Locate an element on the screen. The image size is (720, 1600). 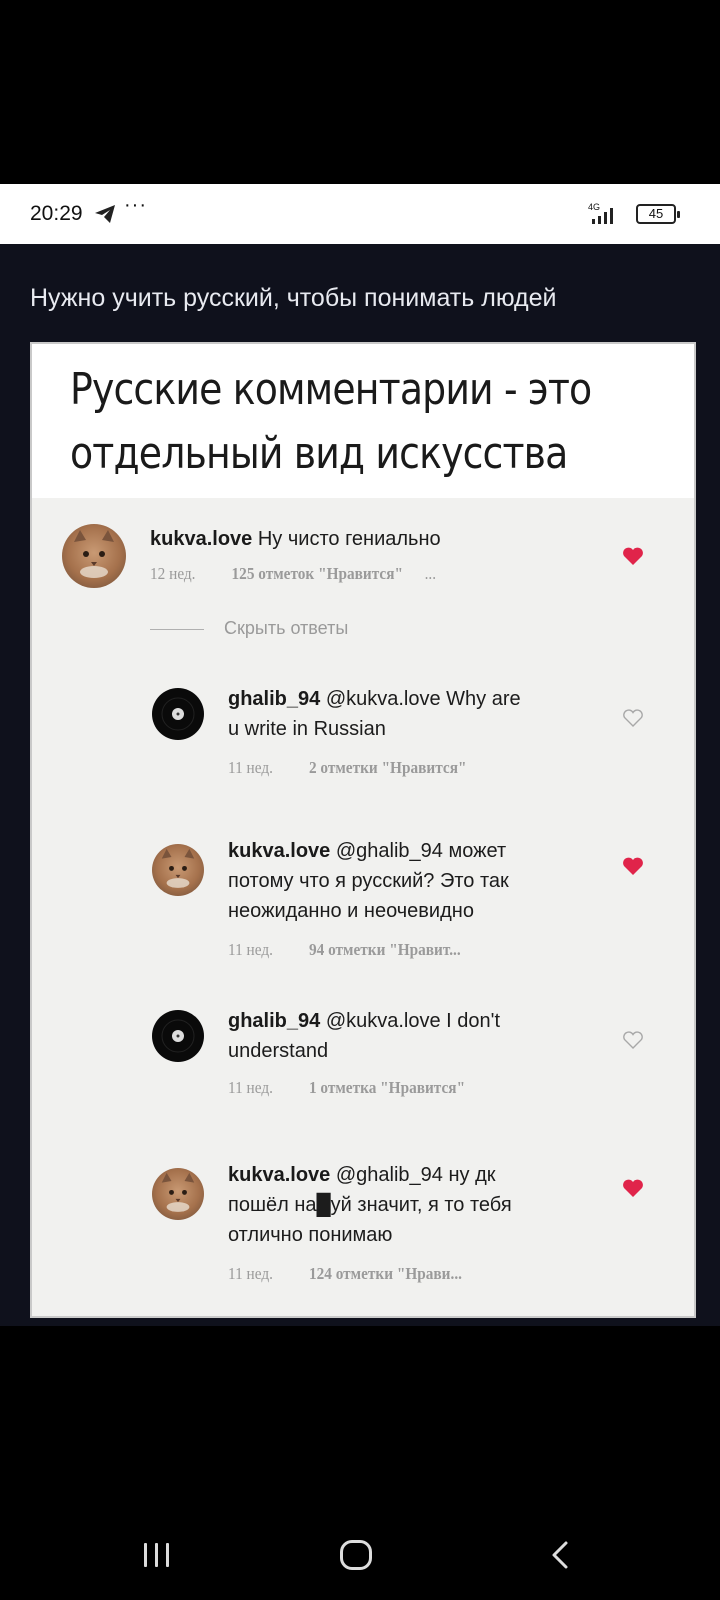
system-nav-bar is located at coordinates (360, 1550).